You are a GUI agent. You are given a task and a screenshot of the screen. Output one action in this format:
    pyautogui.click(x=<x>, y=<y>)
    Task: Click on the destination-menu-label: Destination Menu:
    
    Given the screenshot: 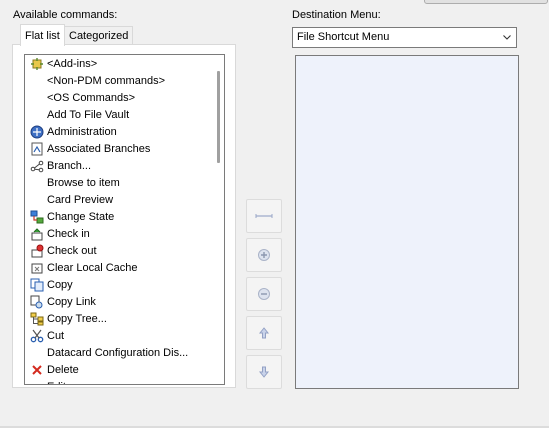 What is the action you would take?
    pyautogui.click(x=336, y=15)
    